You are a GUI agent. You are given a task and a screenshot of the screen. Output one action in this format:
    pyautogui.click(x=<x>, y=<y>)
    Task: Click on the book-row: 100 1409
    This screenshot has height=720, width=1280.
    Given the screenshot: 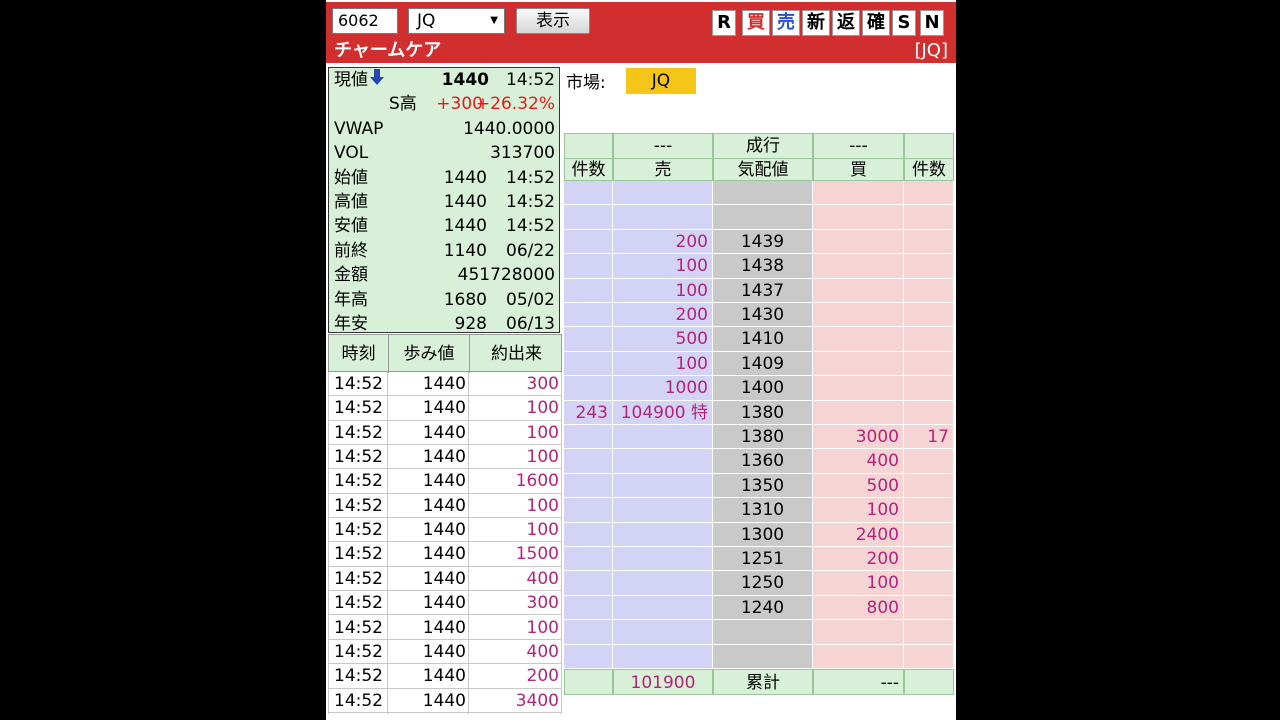 What is the action you would take?
    pyautogui.click(x=759, y=364)
    